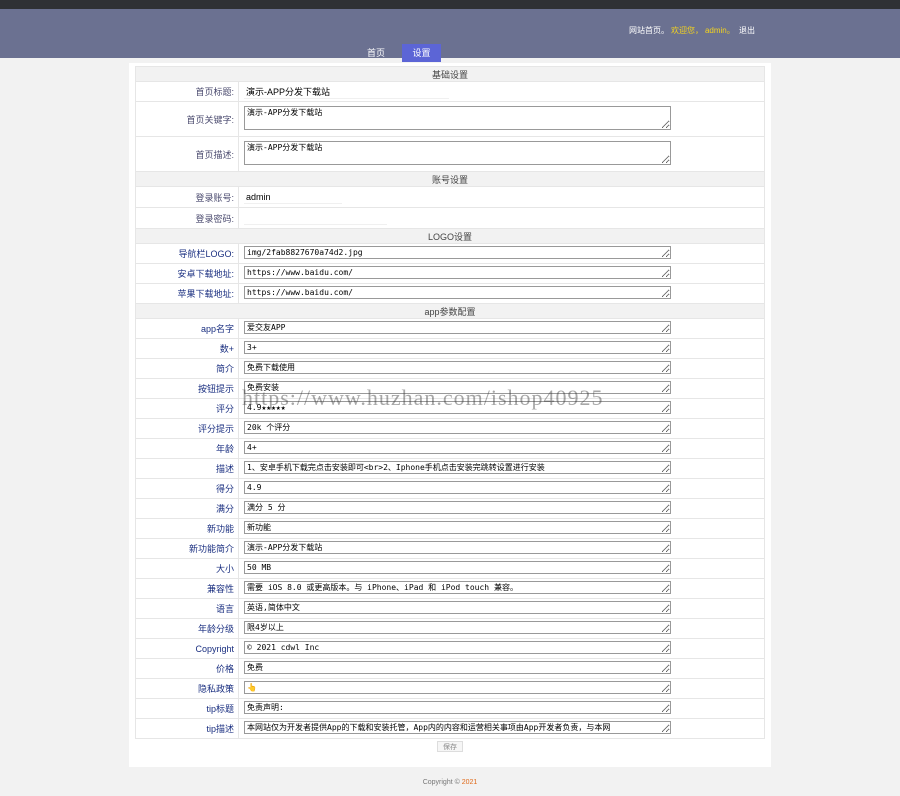 This screenshot has height=796, width=900. What do you see at coordinates (457, 507) in the screenshot?
I see `app-full-score-textarea: 满分 5 分` at bounding box center [457, 507].